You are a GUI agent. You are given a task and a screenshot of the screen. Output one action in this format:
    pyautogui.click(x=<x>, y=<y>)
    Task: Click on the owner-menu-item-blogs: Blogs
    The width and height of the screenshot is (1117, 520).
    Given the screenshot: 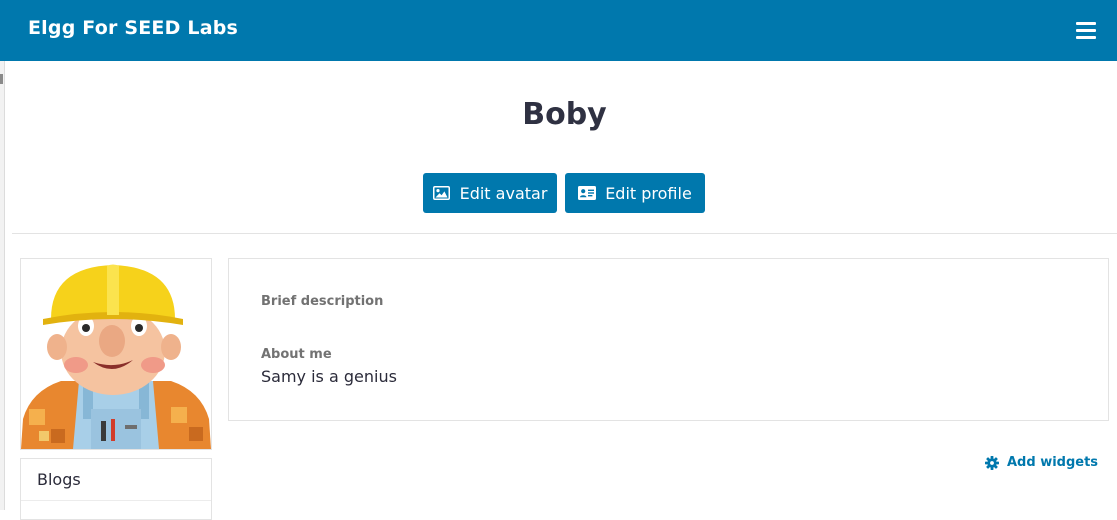 What is the action you would take?
    pyautogui.click(x=116, y=480)
    